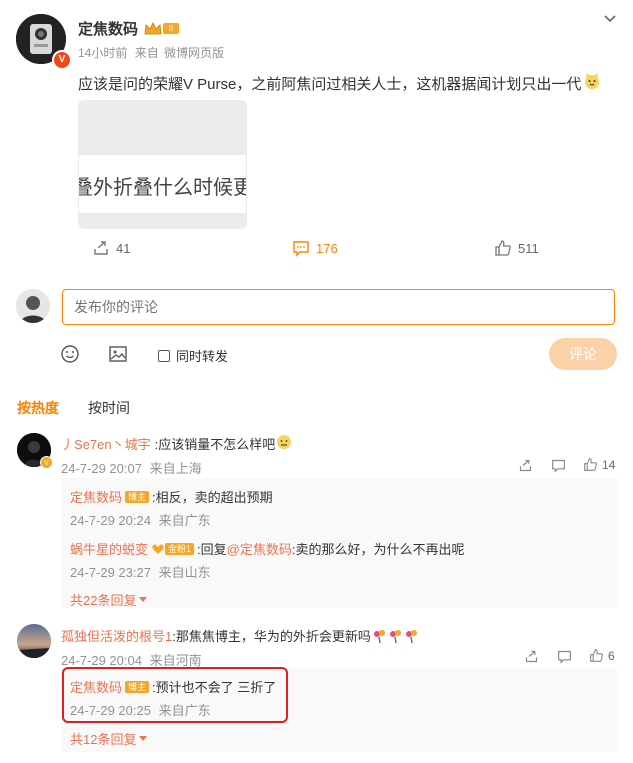  What do you see at coordinates (46, 462) in the screenshot?
I see `verified-badge-icon: v` at bounding box center [46, 462].